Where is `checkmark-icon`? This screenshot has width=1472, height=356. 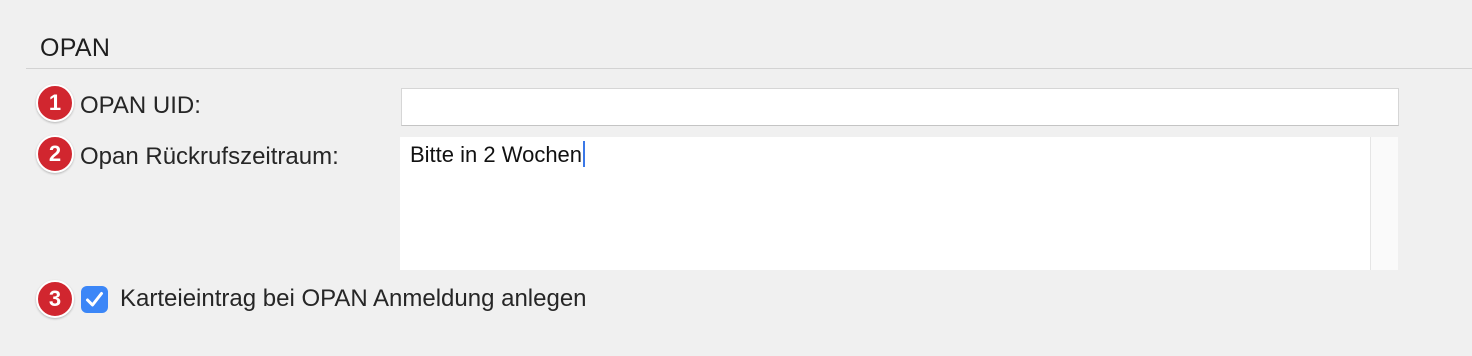 checkmark-icon is located at coordinates (94, 299).